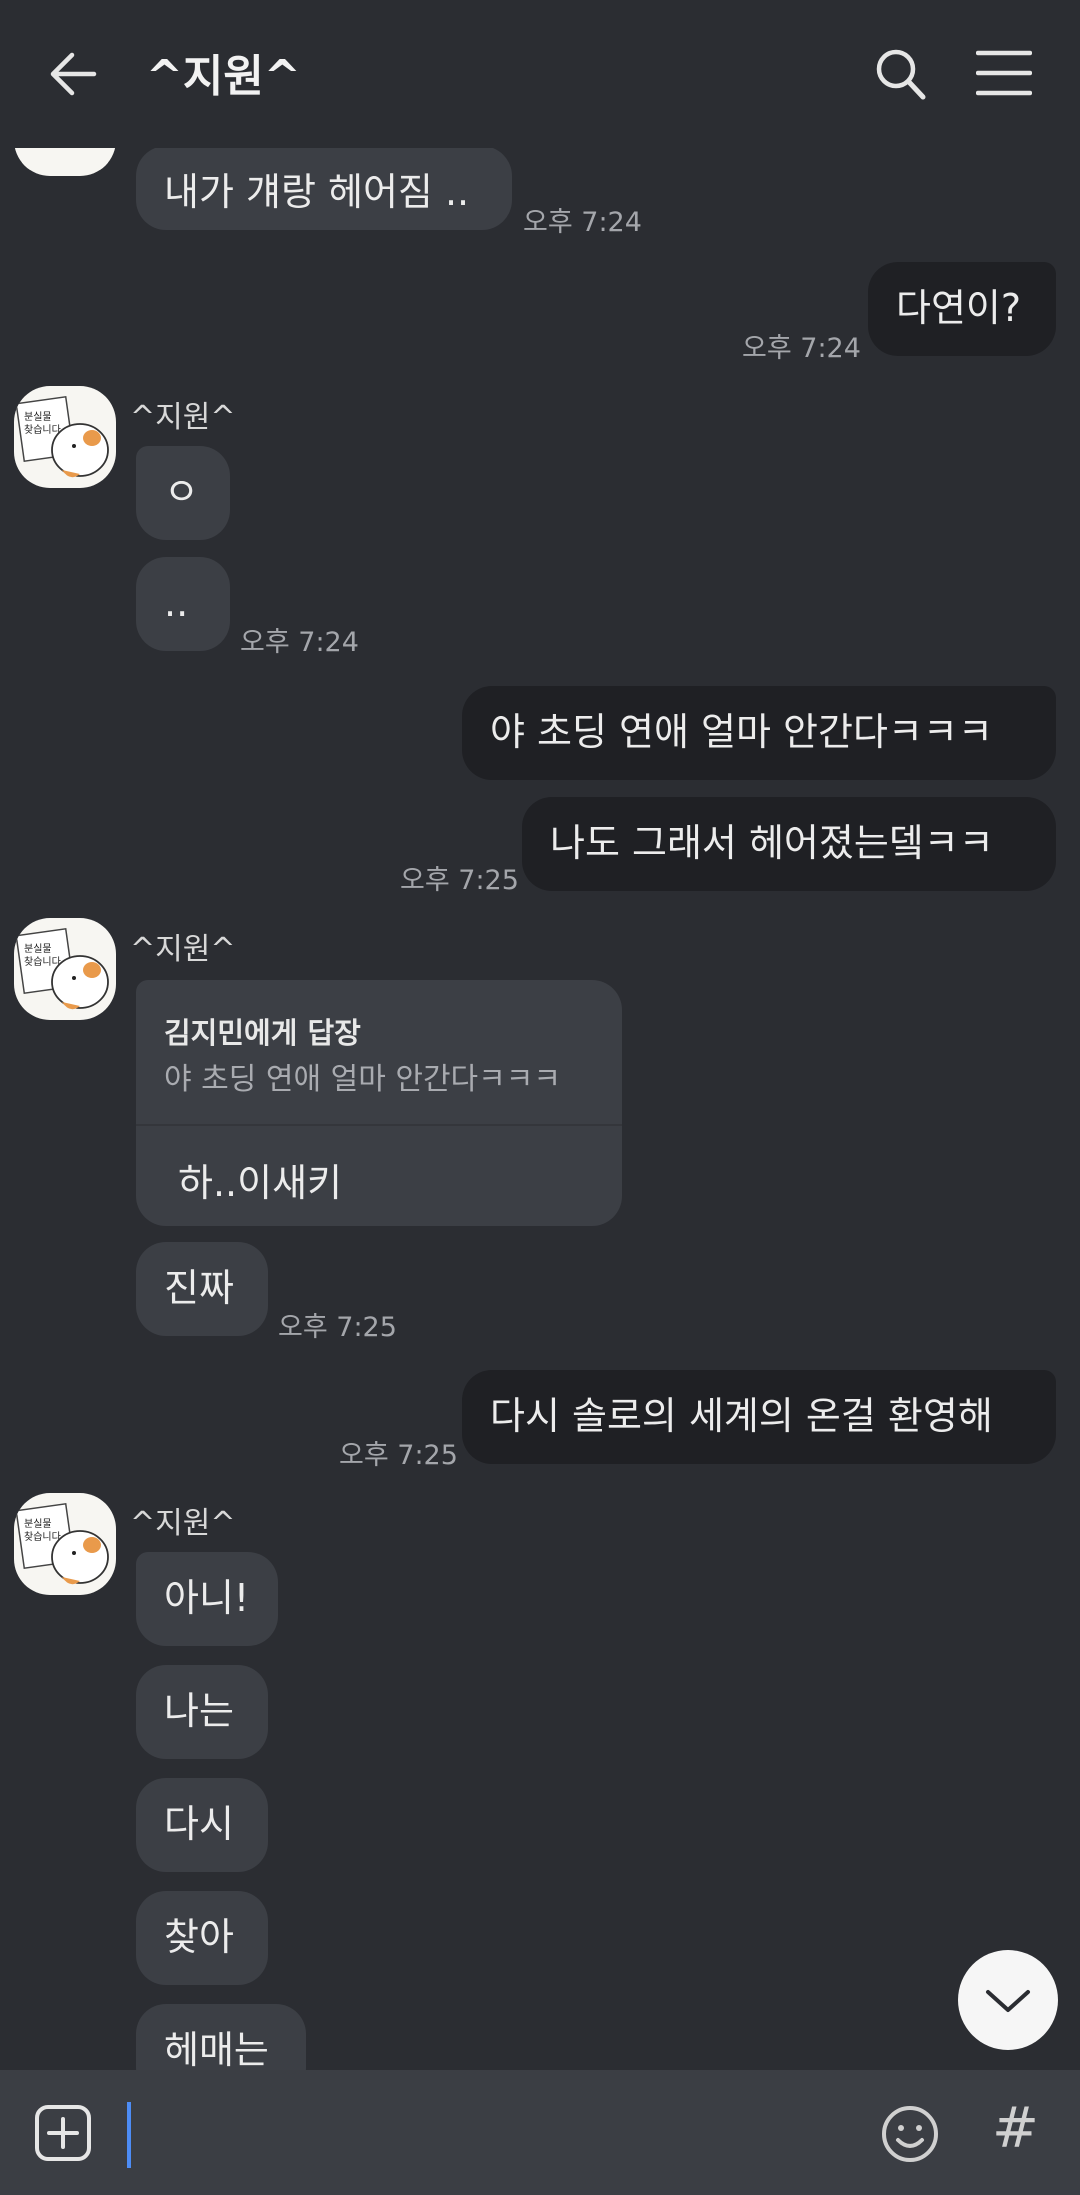 Image resolution: width=1080 pixels, height=2195 pixels. What do you see at coordinates (959, 308) in the screenshot?
I see `message-text: 다연이?` at bounding box center [959, 308].